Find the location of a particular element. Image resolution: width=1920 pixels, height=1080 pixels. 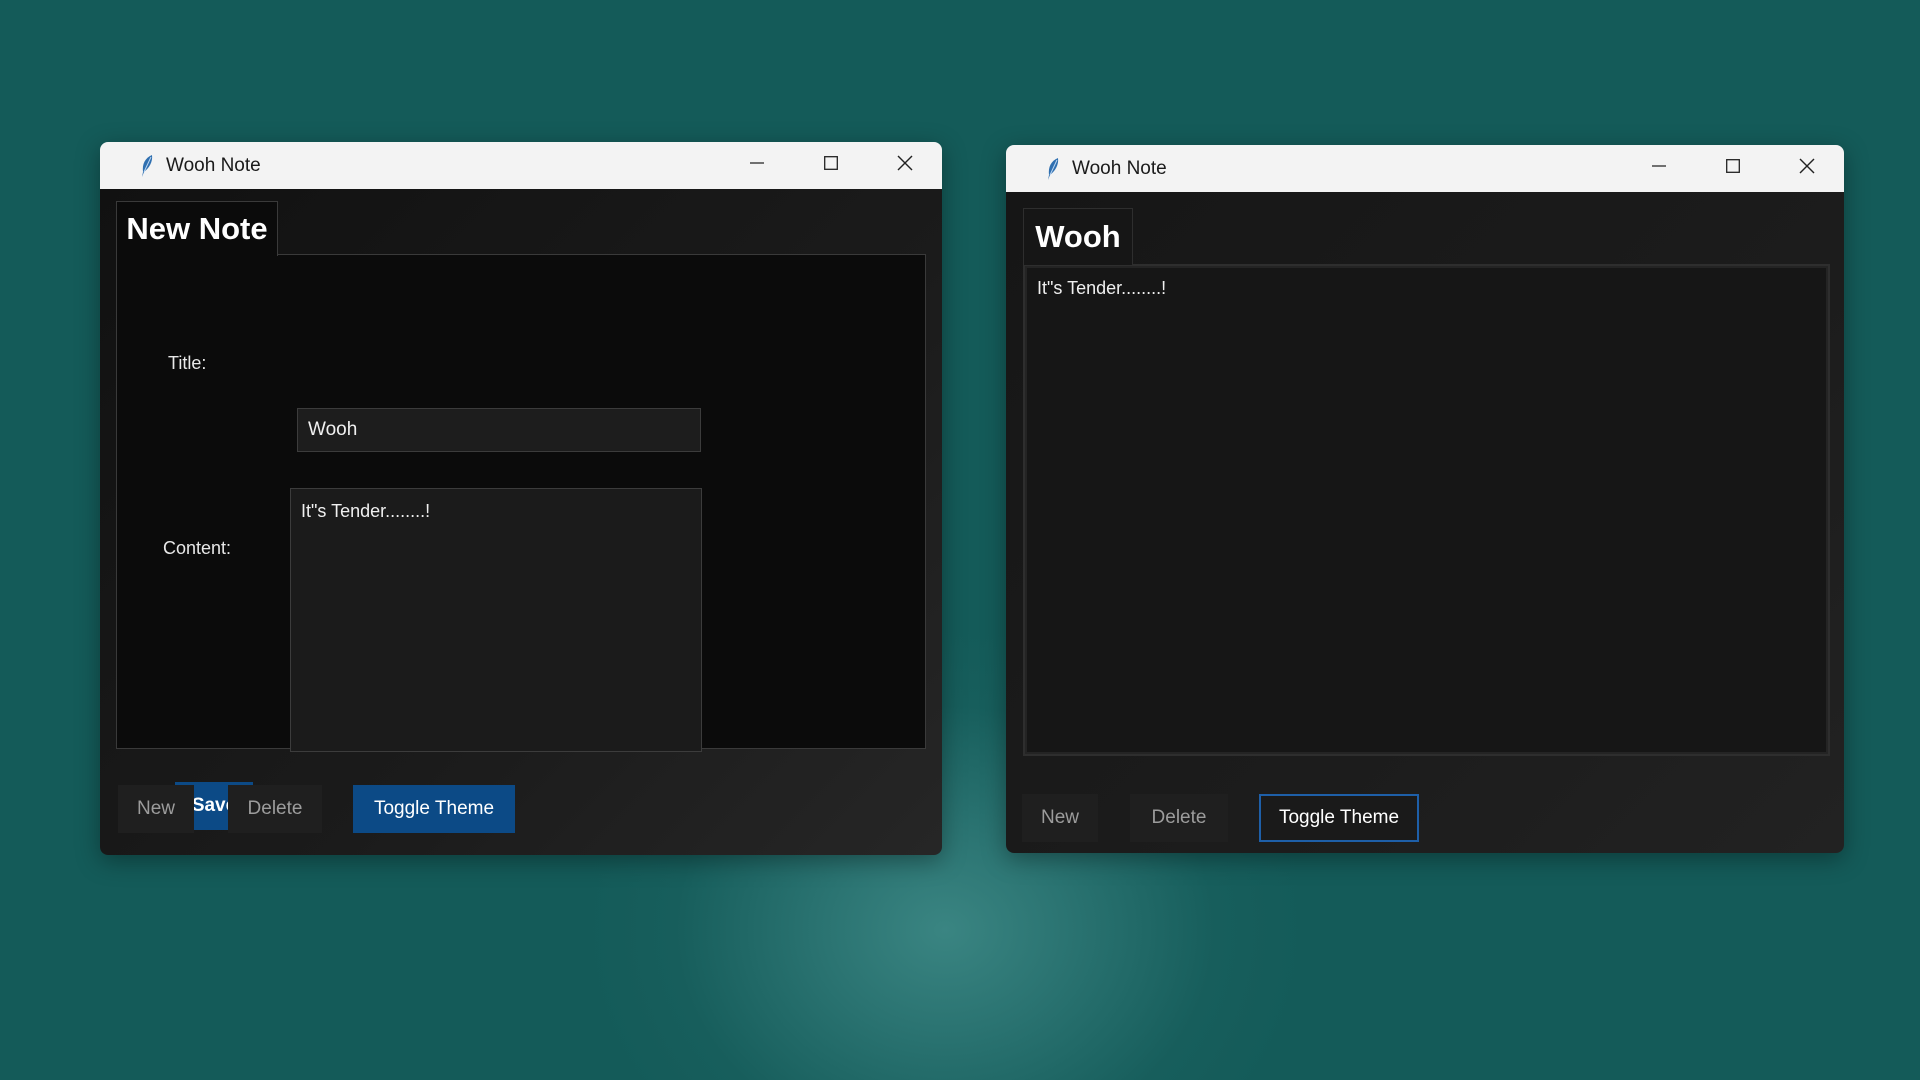

title-input is located at coordinates (499, 430).